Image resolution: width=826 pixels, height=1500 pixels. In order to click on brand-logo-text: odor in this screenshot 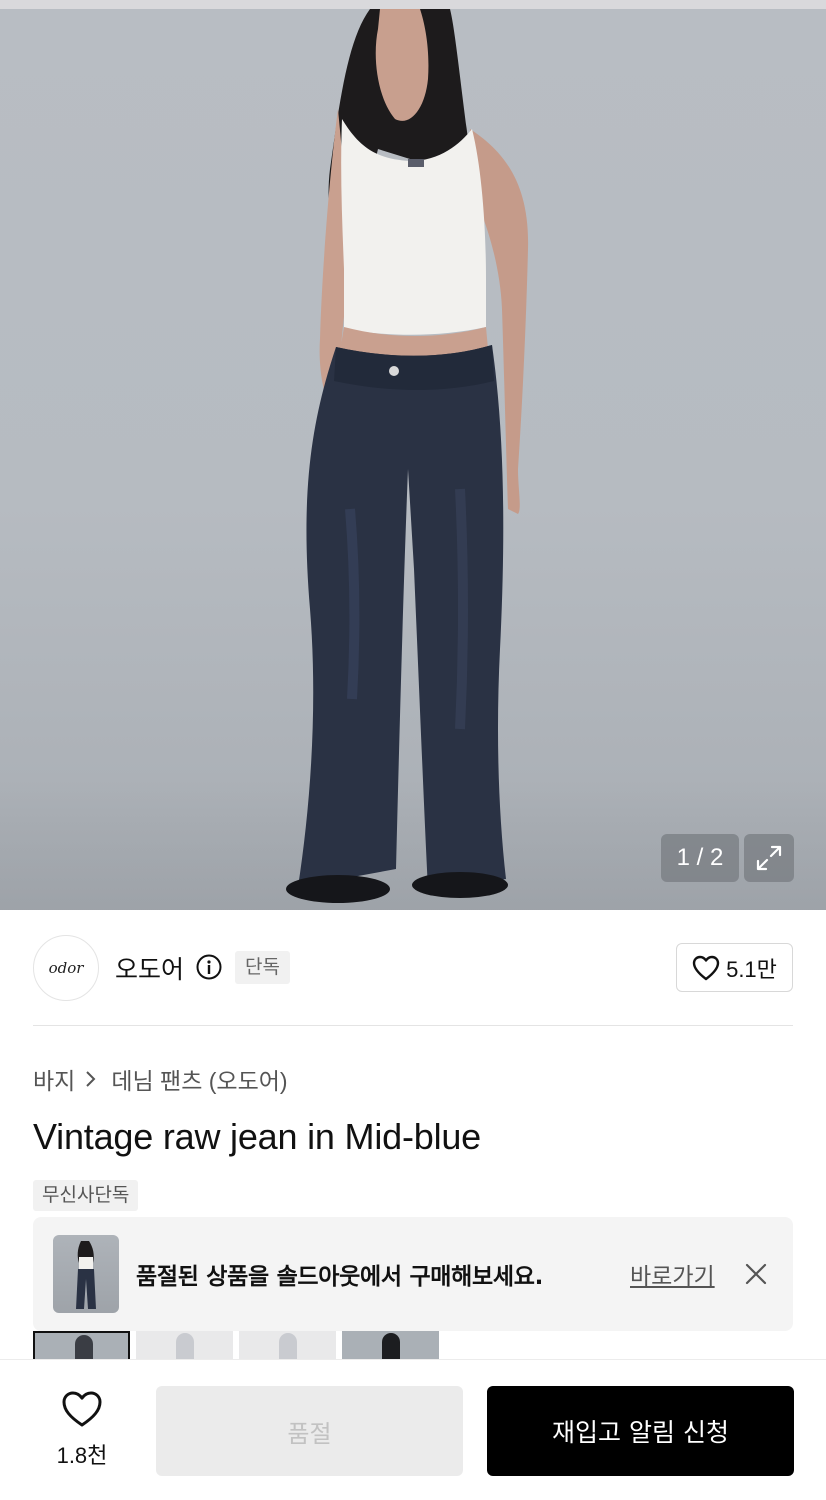, I will do `click(66, 968)`.